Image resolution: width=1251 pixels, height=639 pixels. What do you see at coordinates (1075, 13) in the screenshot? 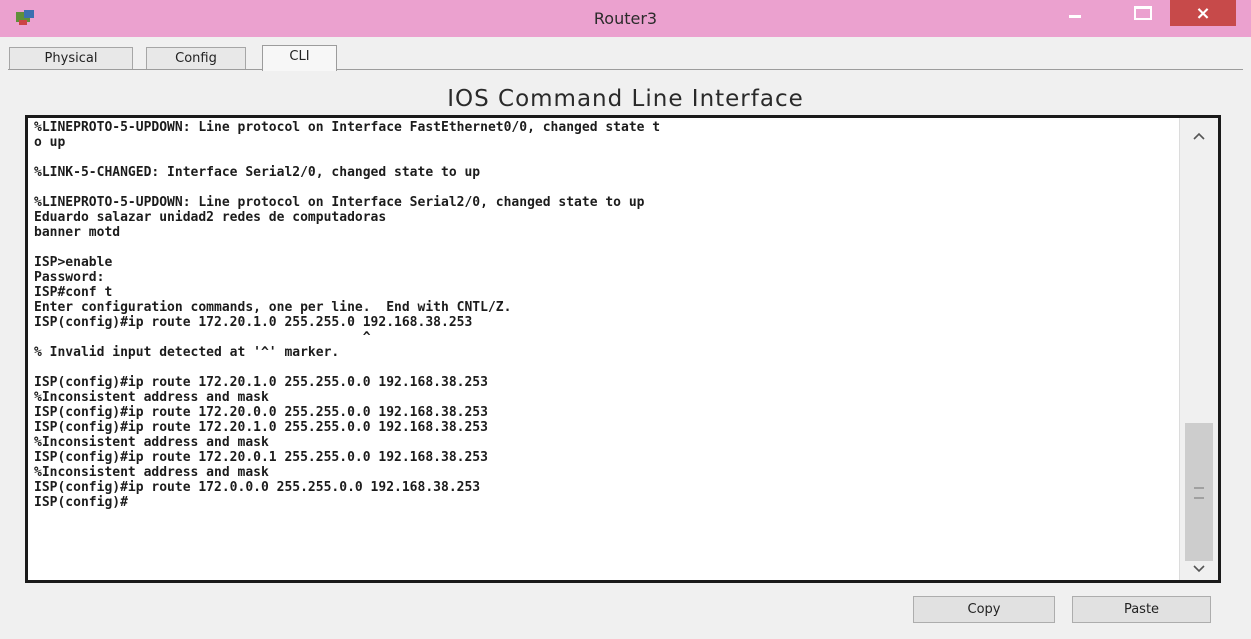
I see `minimize-button` at bounding box center [1075, 13].